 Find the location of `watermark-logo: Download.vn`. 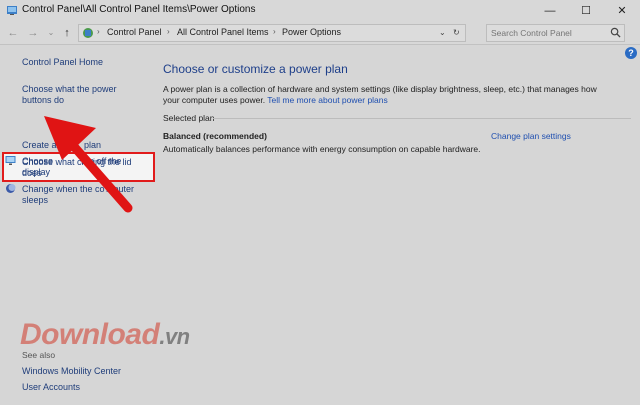

watermark-logo: Download.vn is located at coordinates (105, 335).